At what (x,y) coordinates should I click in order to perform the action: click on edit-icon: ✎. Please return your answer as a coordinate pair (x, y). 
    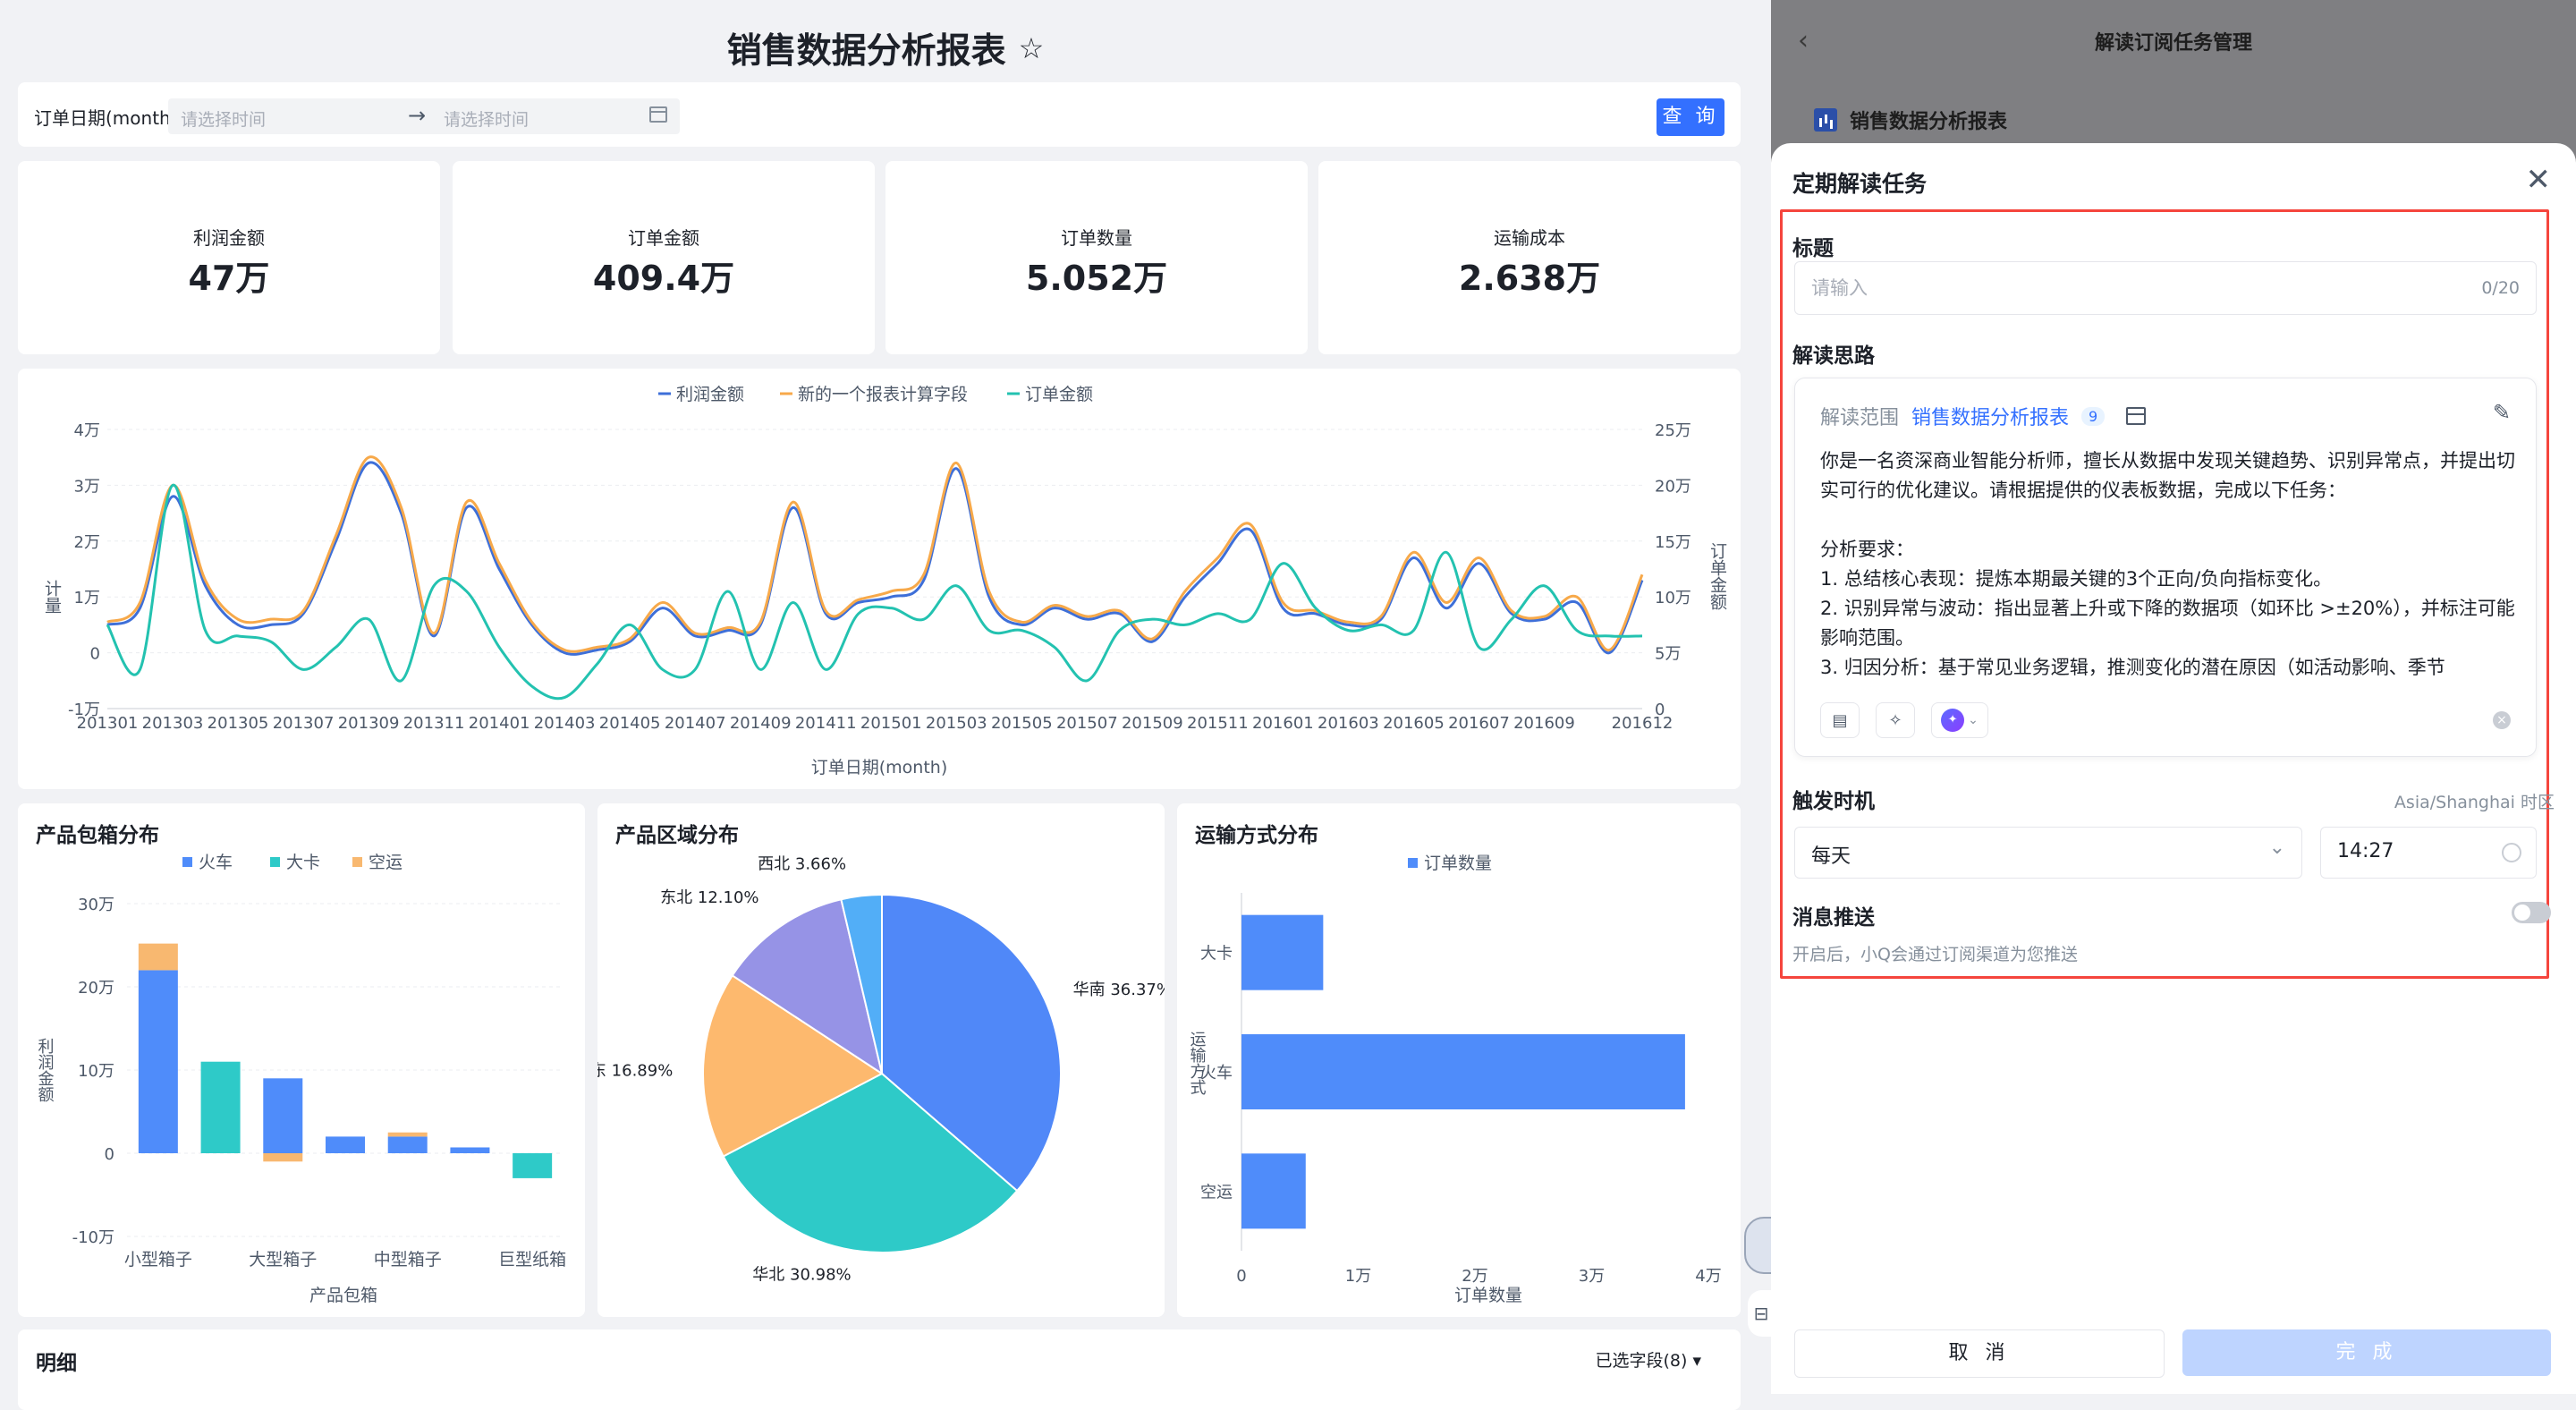
    Looking at the image, I should click on (2502, 413).